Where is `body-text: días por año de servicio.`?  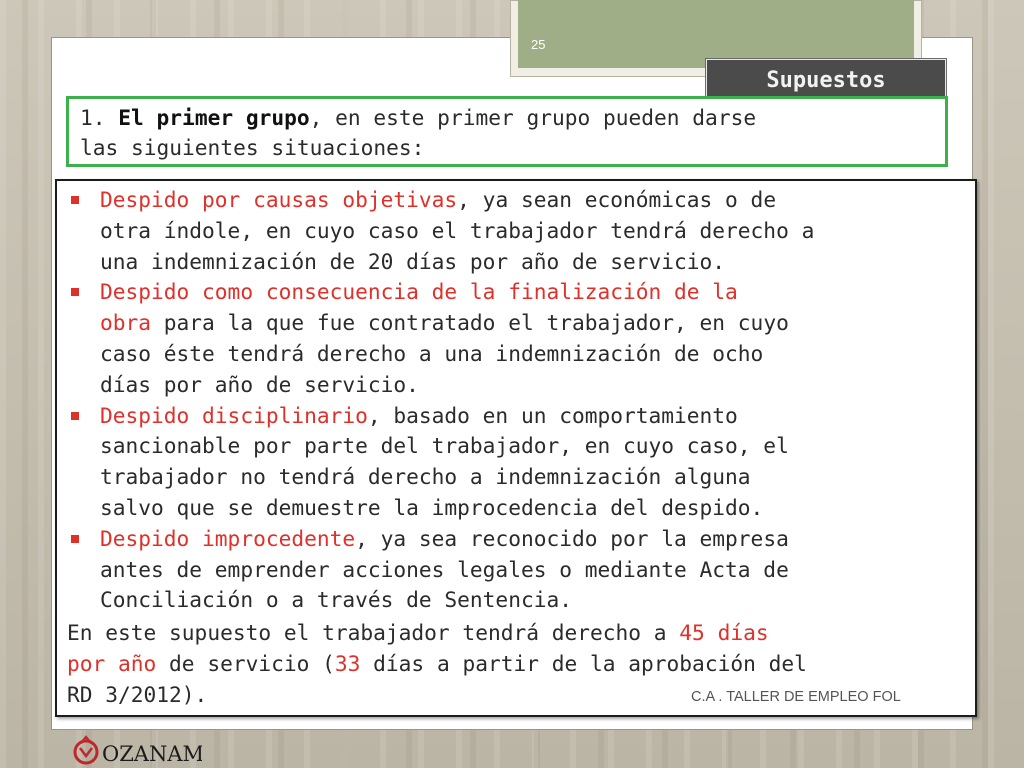
body-text: días por año de servicio. is located at coordinates (259, 384).